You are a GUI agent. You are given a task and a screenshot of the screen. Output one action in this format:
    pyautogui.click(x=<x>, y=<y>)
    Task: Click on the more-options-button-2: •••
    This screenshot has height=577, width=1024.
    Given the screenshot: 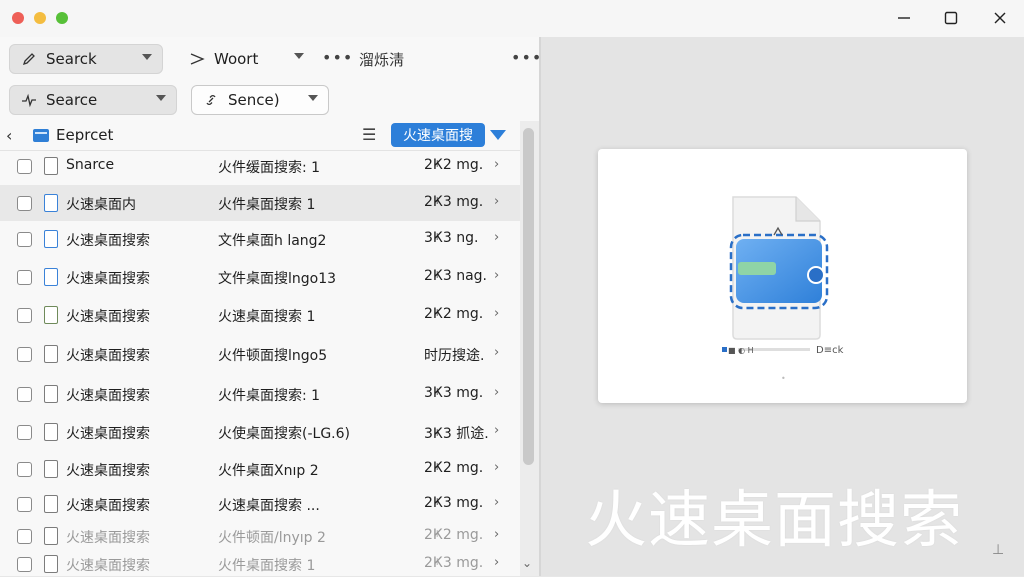 What is the action you would take?
    pyautogui.click(x=526, y=57)
    